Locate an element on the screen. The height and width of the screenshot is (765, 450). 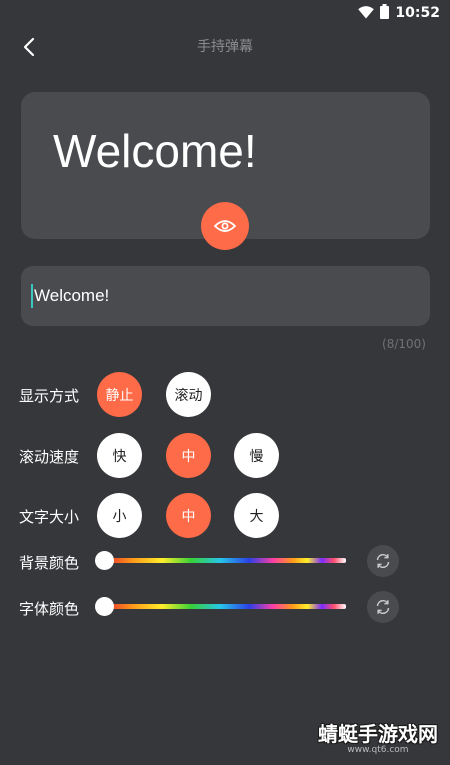
input-value: Welcome! is located at coordinates (72, 295).